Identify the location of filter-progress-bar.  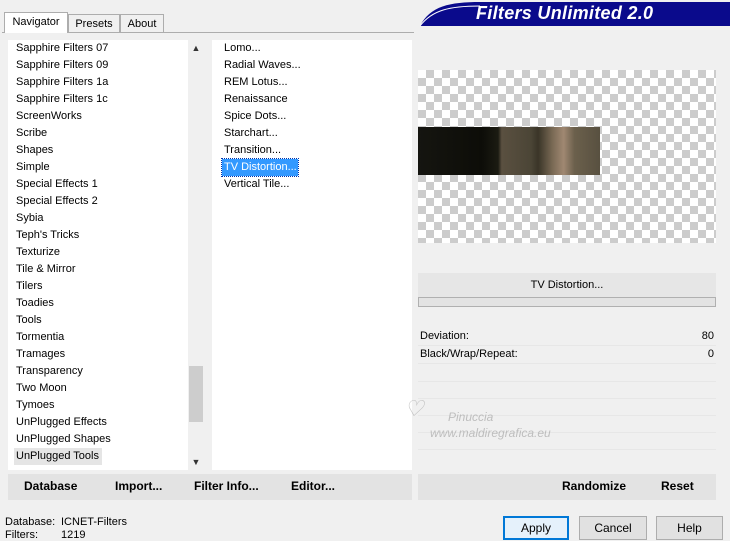
(567, 302).